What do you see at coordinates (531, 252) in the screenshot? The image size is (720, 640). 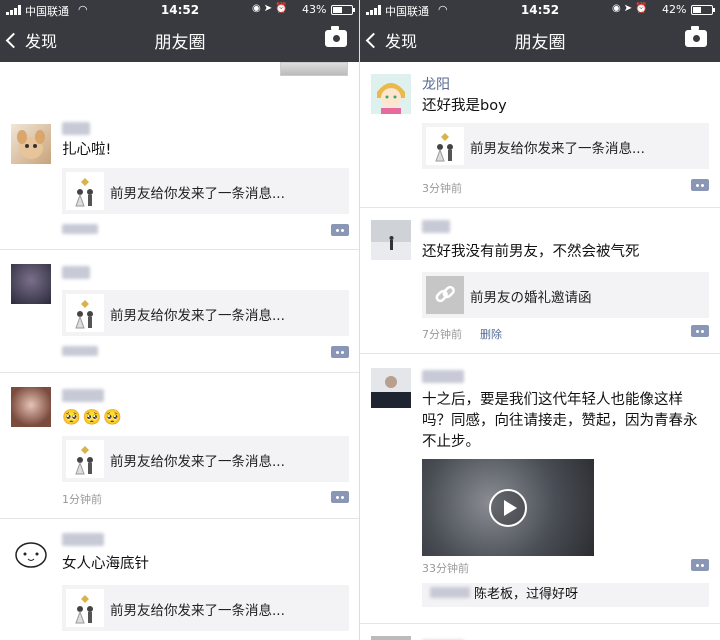 I see `post-text: 还好我没有前男友，不然会被气死` at bounding box center [531, 252].